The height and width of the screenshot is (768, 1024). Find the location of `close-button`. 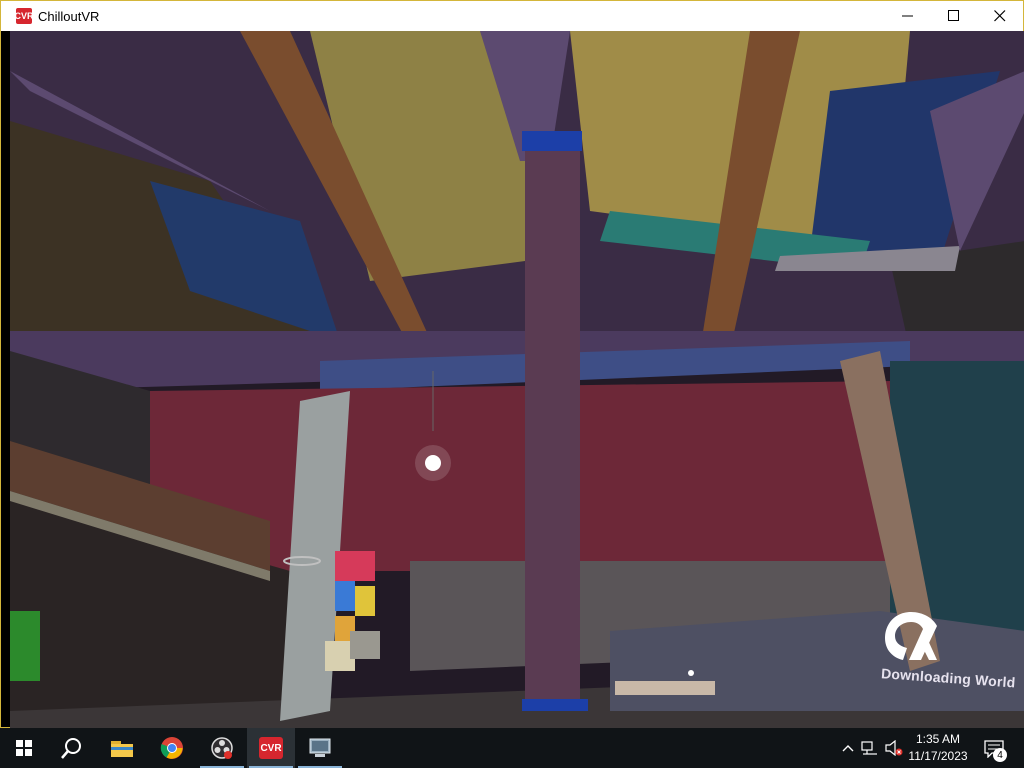

close-button is located at coordinates (1000, 16).